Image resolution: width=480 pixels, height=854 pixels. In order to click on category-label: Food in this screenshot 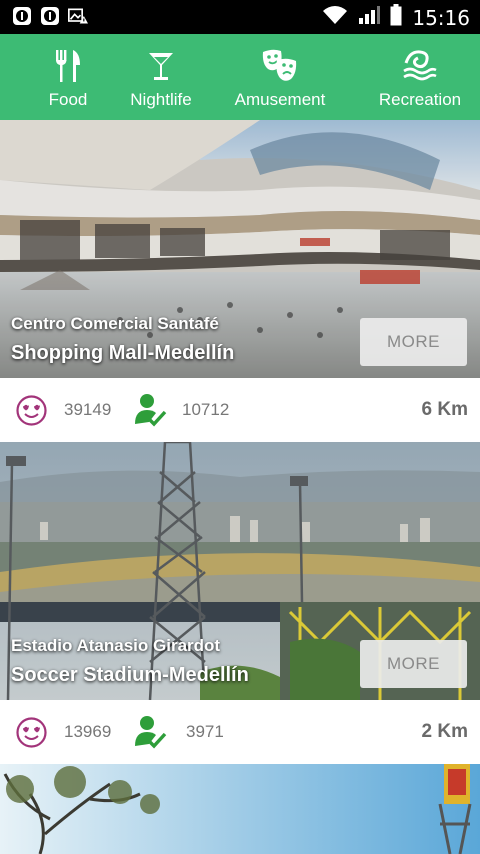, I will do `click(68, 99)`.